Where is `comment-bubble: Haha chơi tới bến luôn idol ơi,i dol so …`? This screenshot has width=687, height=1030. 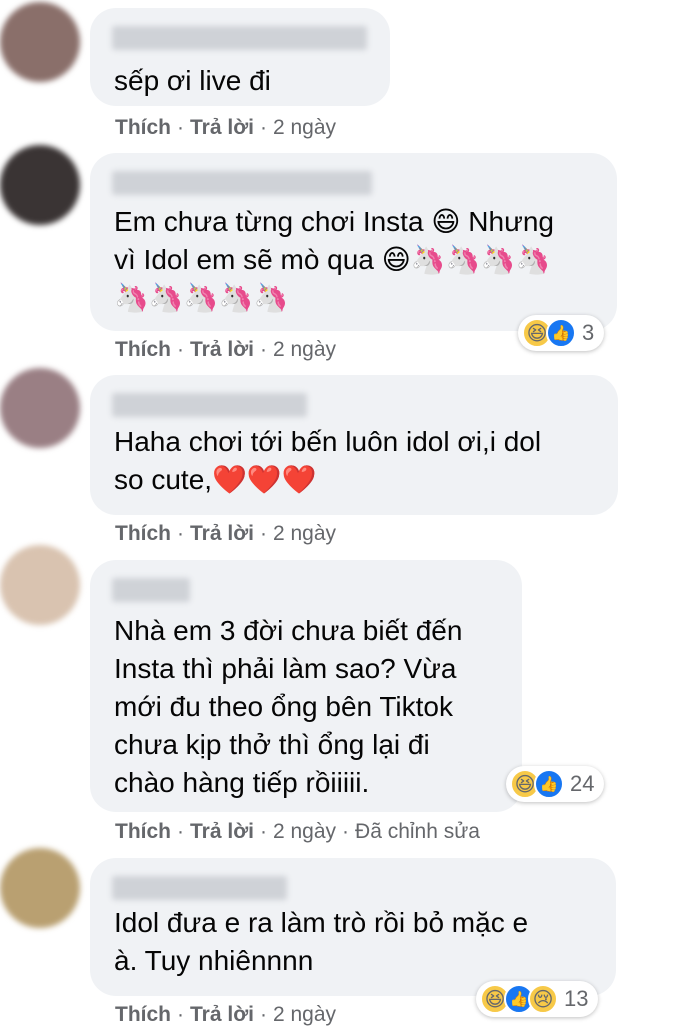
comment-bubble: Haha chơi tới bến luôn idol ơi,i dol so … is located at coordinates (354, 445).